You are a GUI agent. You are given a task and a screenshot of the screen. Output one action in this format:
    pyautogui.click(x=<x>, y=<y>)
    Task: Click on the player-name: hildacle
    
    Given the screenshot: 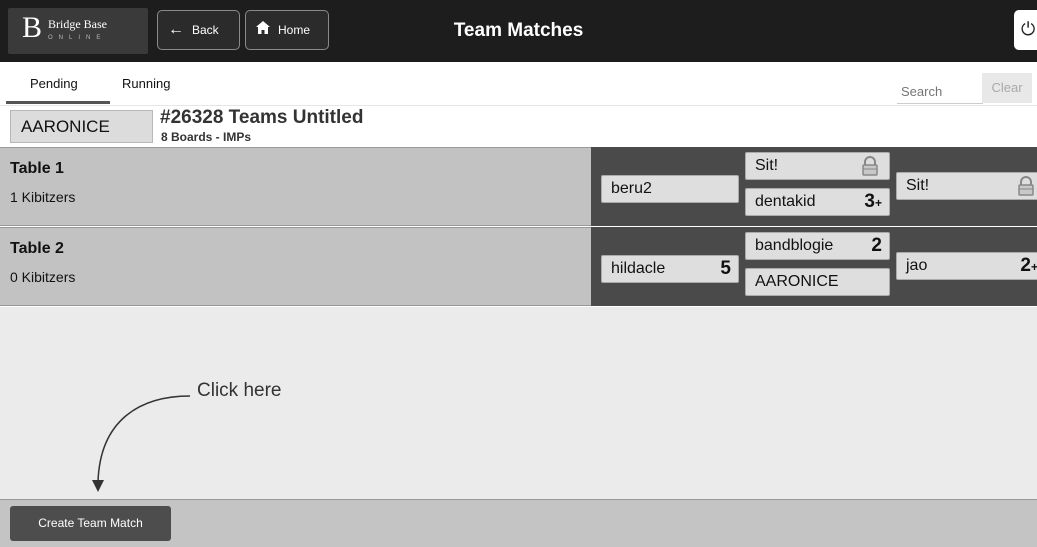 What is the action you would take?
    pyautogui.click(x=638, y=268)
    